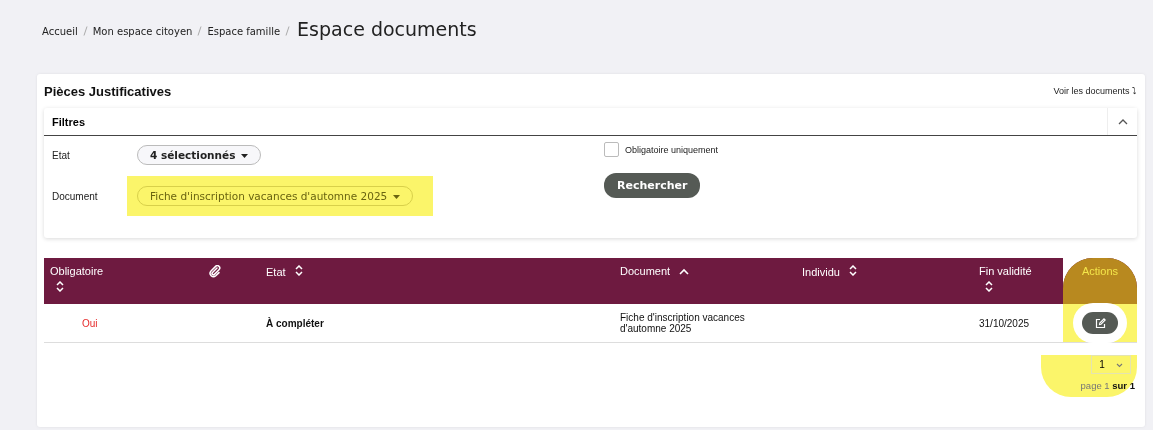 This screenshot has width=1153, height=430. What do you see at coordinates (611, 149) in the screenshot?
I see `checkbox` at bounding box center [611, 149].